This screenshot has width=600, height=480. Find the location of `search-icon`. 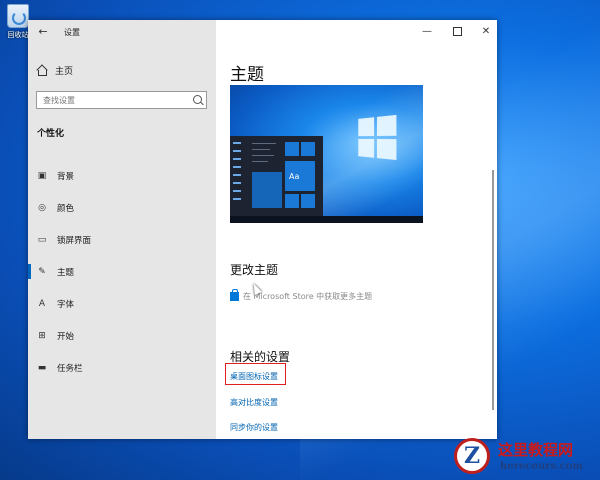

search-icon is located at coordinates (197, 99).